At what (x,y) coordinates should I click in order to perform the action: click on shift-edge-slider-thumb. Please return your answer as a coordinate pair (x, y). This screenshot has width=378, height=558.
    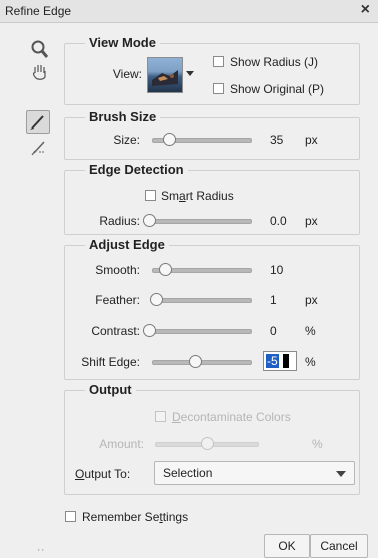
    Looking at the image, I should click on (195, 361).